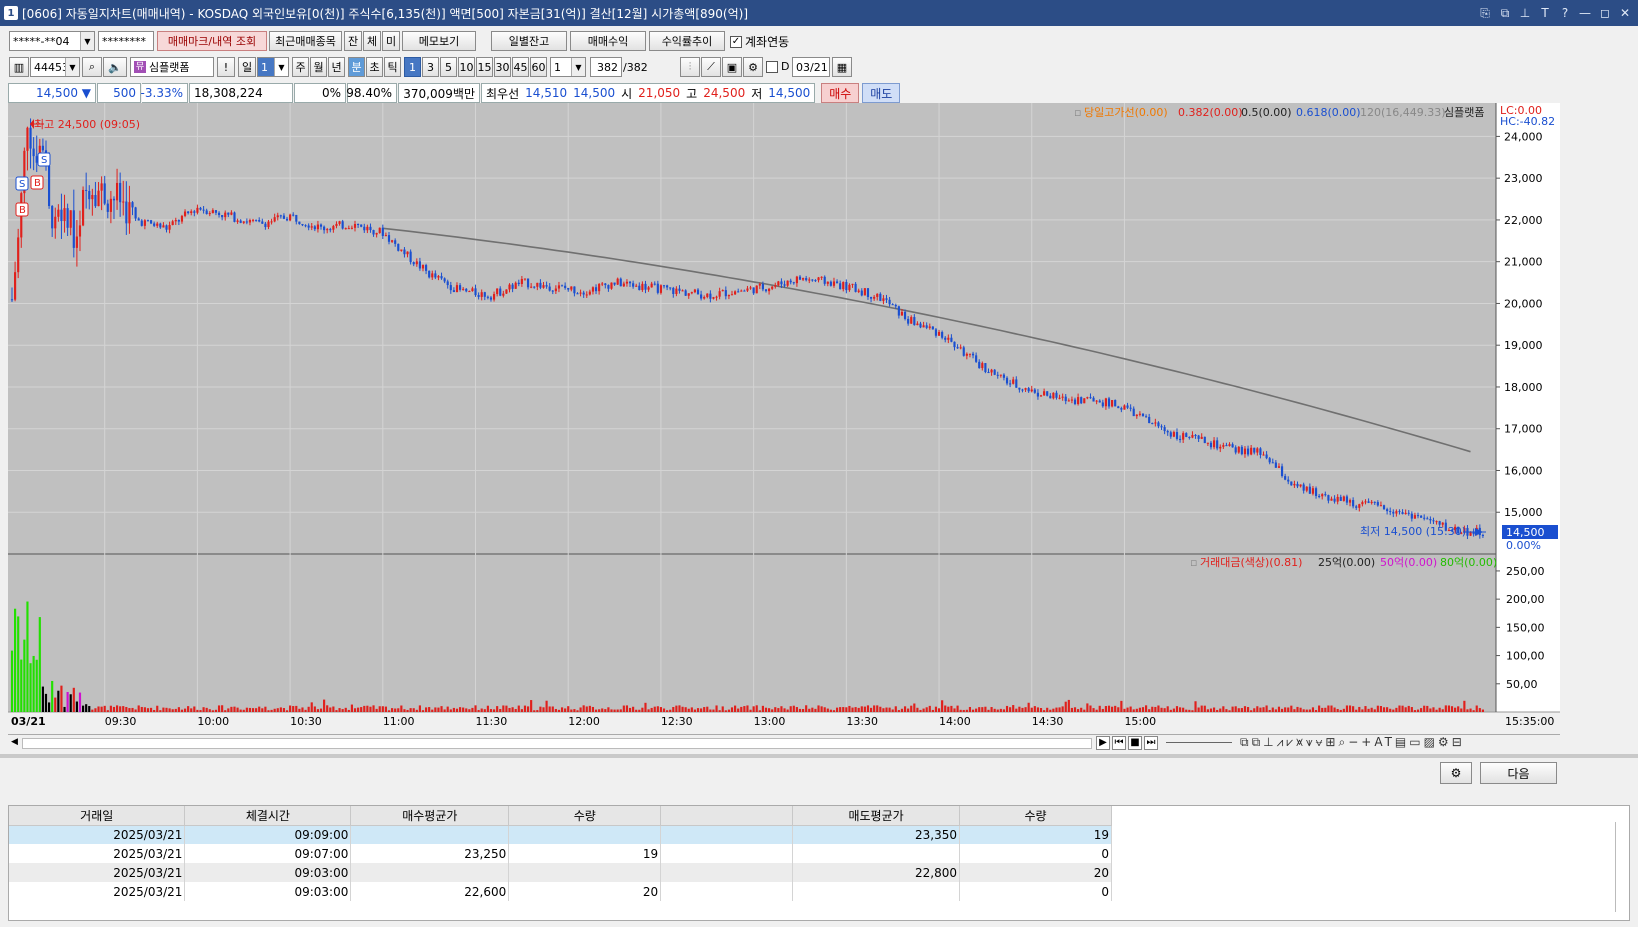  Describe the element at coordinates (1035, 816) in the screenshot. I see `col-sell-qty: 수량` at that location.